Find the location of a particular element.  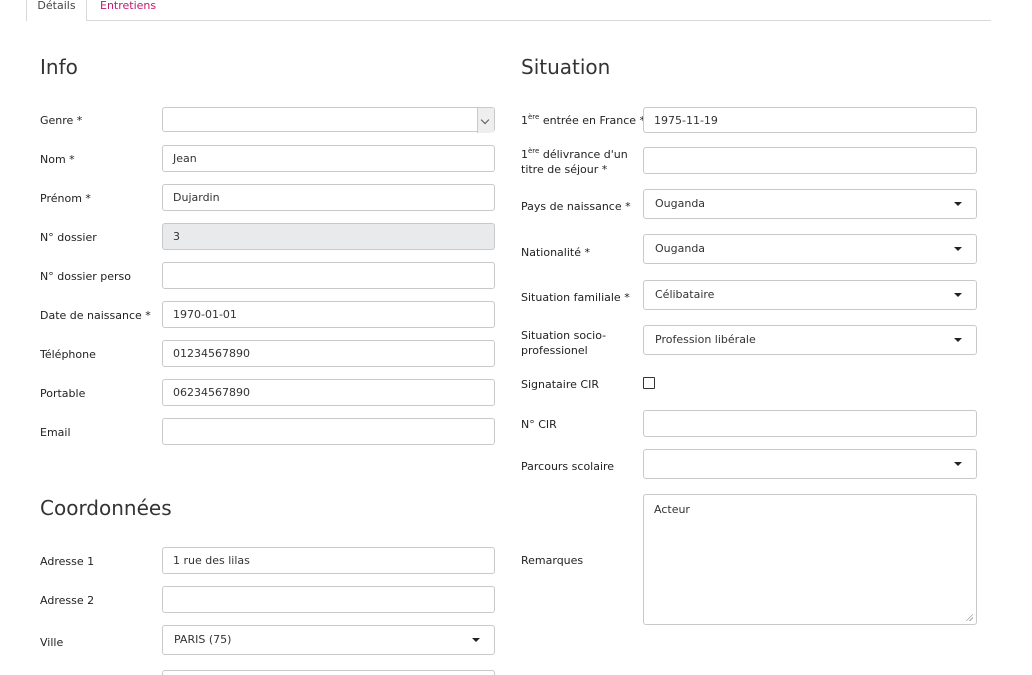

pays-select: Ouganda is located at coordinates (810, 204).